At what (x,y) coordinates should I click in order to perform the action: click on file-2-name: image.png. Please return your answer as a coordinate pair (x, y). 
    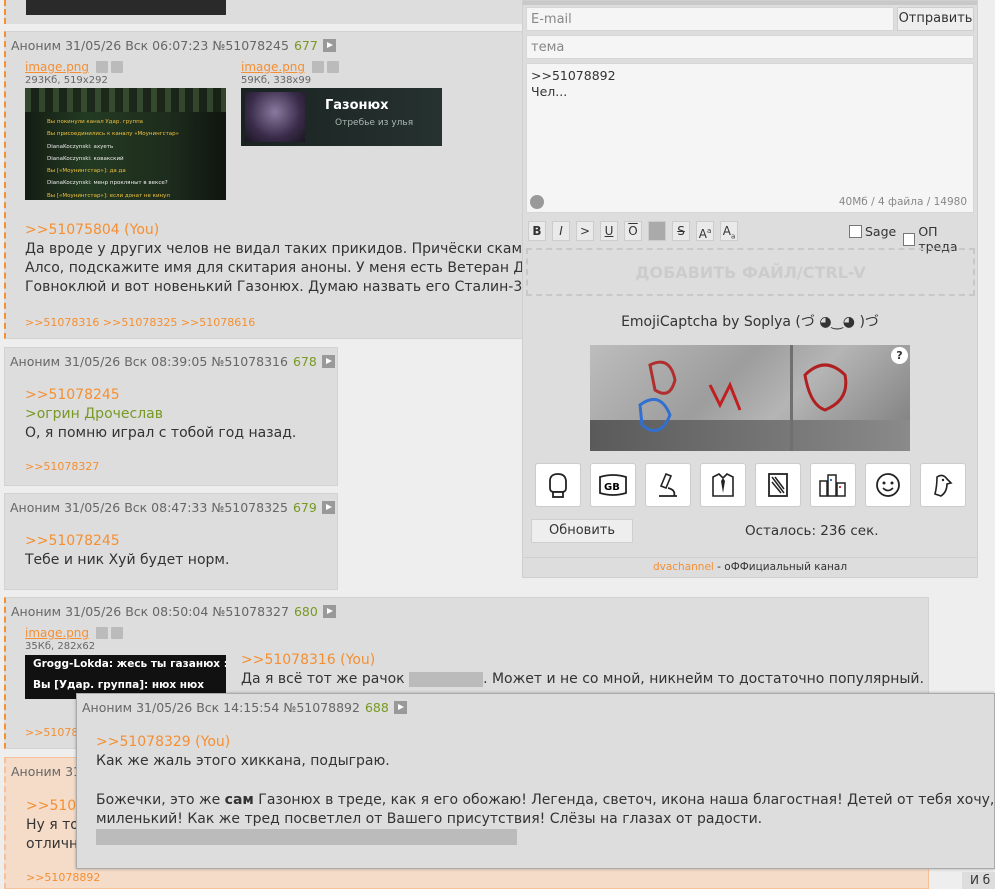
    Looking at the image, I should click on (273, 67).